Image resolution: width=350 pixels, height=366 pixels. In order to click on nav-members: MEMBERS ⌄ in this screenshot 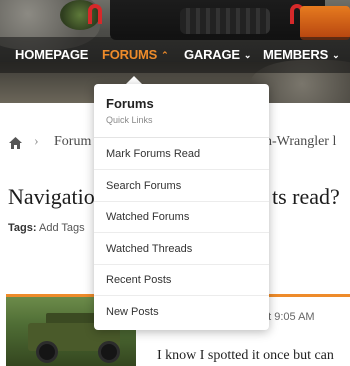, I will do `click(301, 54)`.